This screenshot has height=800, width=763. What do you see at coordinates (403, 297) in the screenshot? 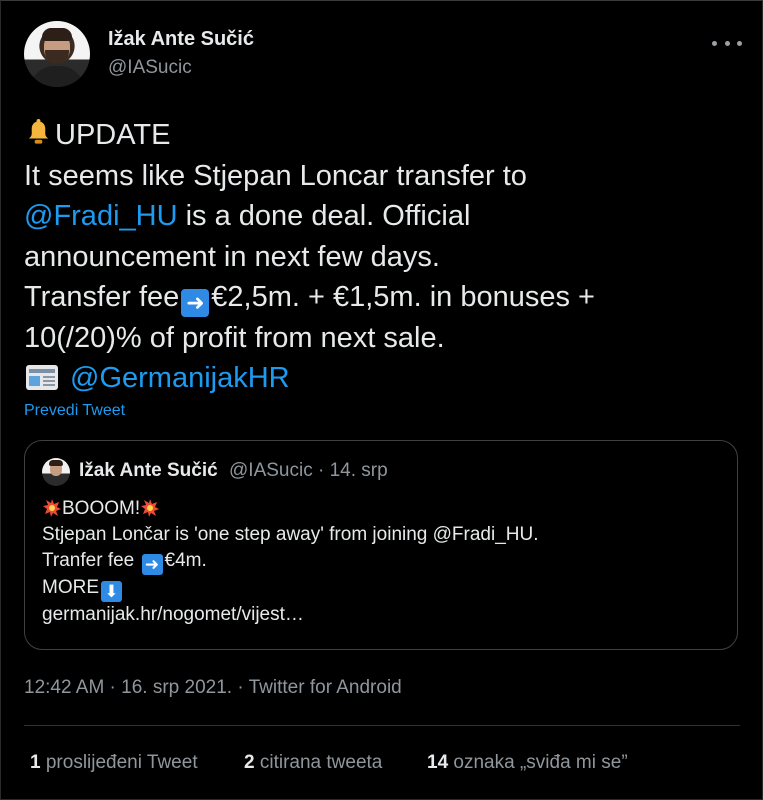
I see `transfer-fee-value: €2,5m. + €1,5m. in bonuses +` at bounding box center [403, 297].